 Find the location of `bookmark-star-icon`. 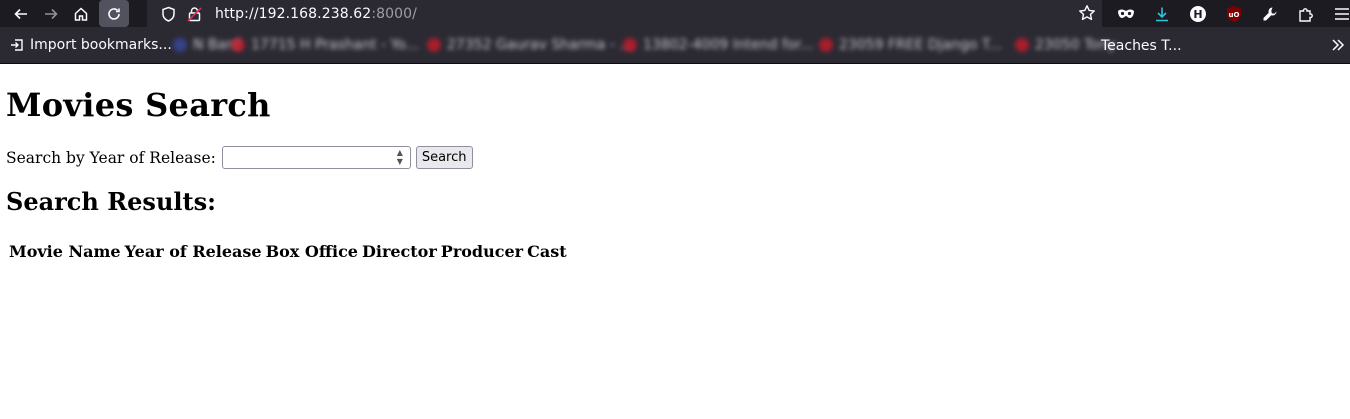

bookmark-star-icon is located at coordinates (1087, 15).